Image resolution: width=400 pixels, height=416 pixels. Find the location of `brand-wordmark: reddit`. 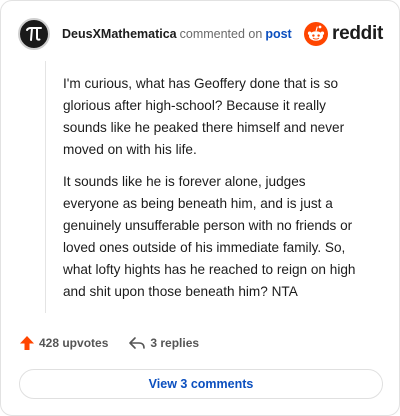

brand-wordmark: reddit is located at coordinates (357, 33).